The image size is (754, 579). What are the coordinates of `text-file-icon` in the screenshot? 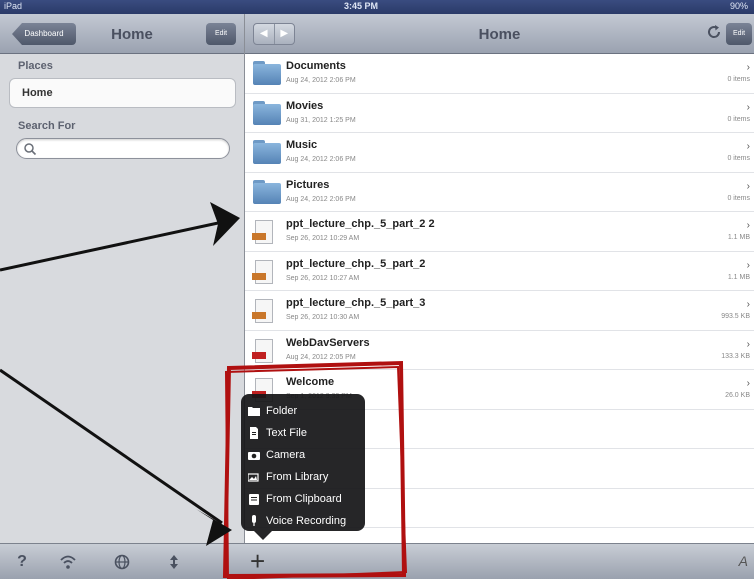 It's located at (254, 433).